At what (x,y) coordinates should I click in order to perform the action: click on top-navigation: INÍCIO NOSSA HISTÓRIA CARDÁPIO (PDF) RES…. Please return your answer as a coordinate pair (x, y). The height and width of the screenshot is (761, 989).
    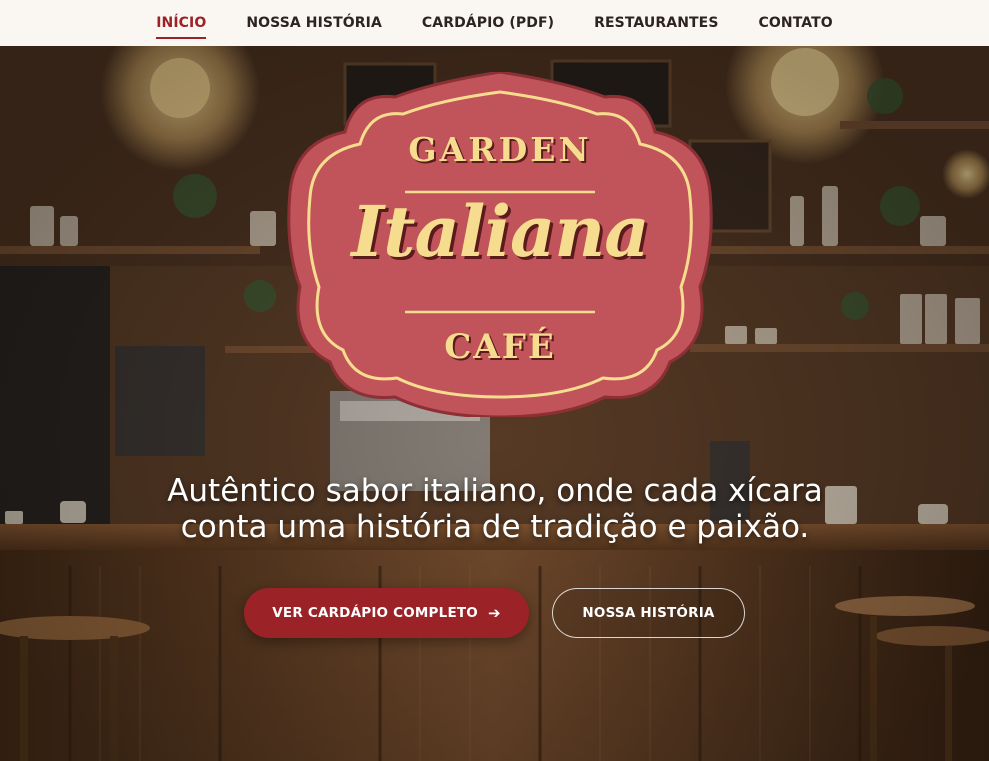
    Looking at the image, I should click on (494, 23).